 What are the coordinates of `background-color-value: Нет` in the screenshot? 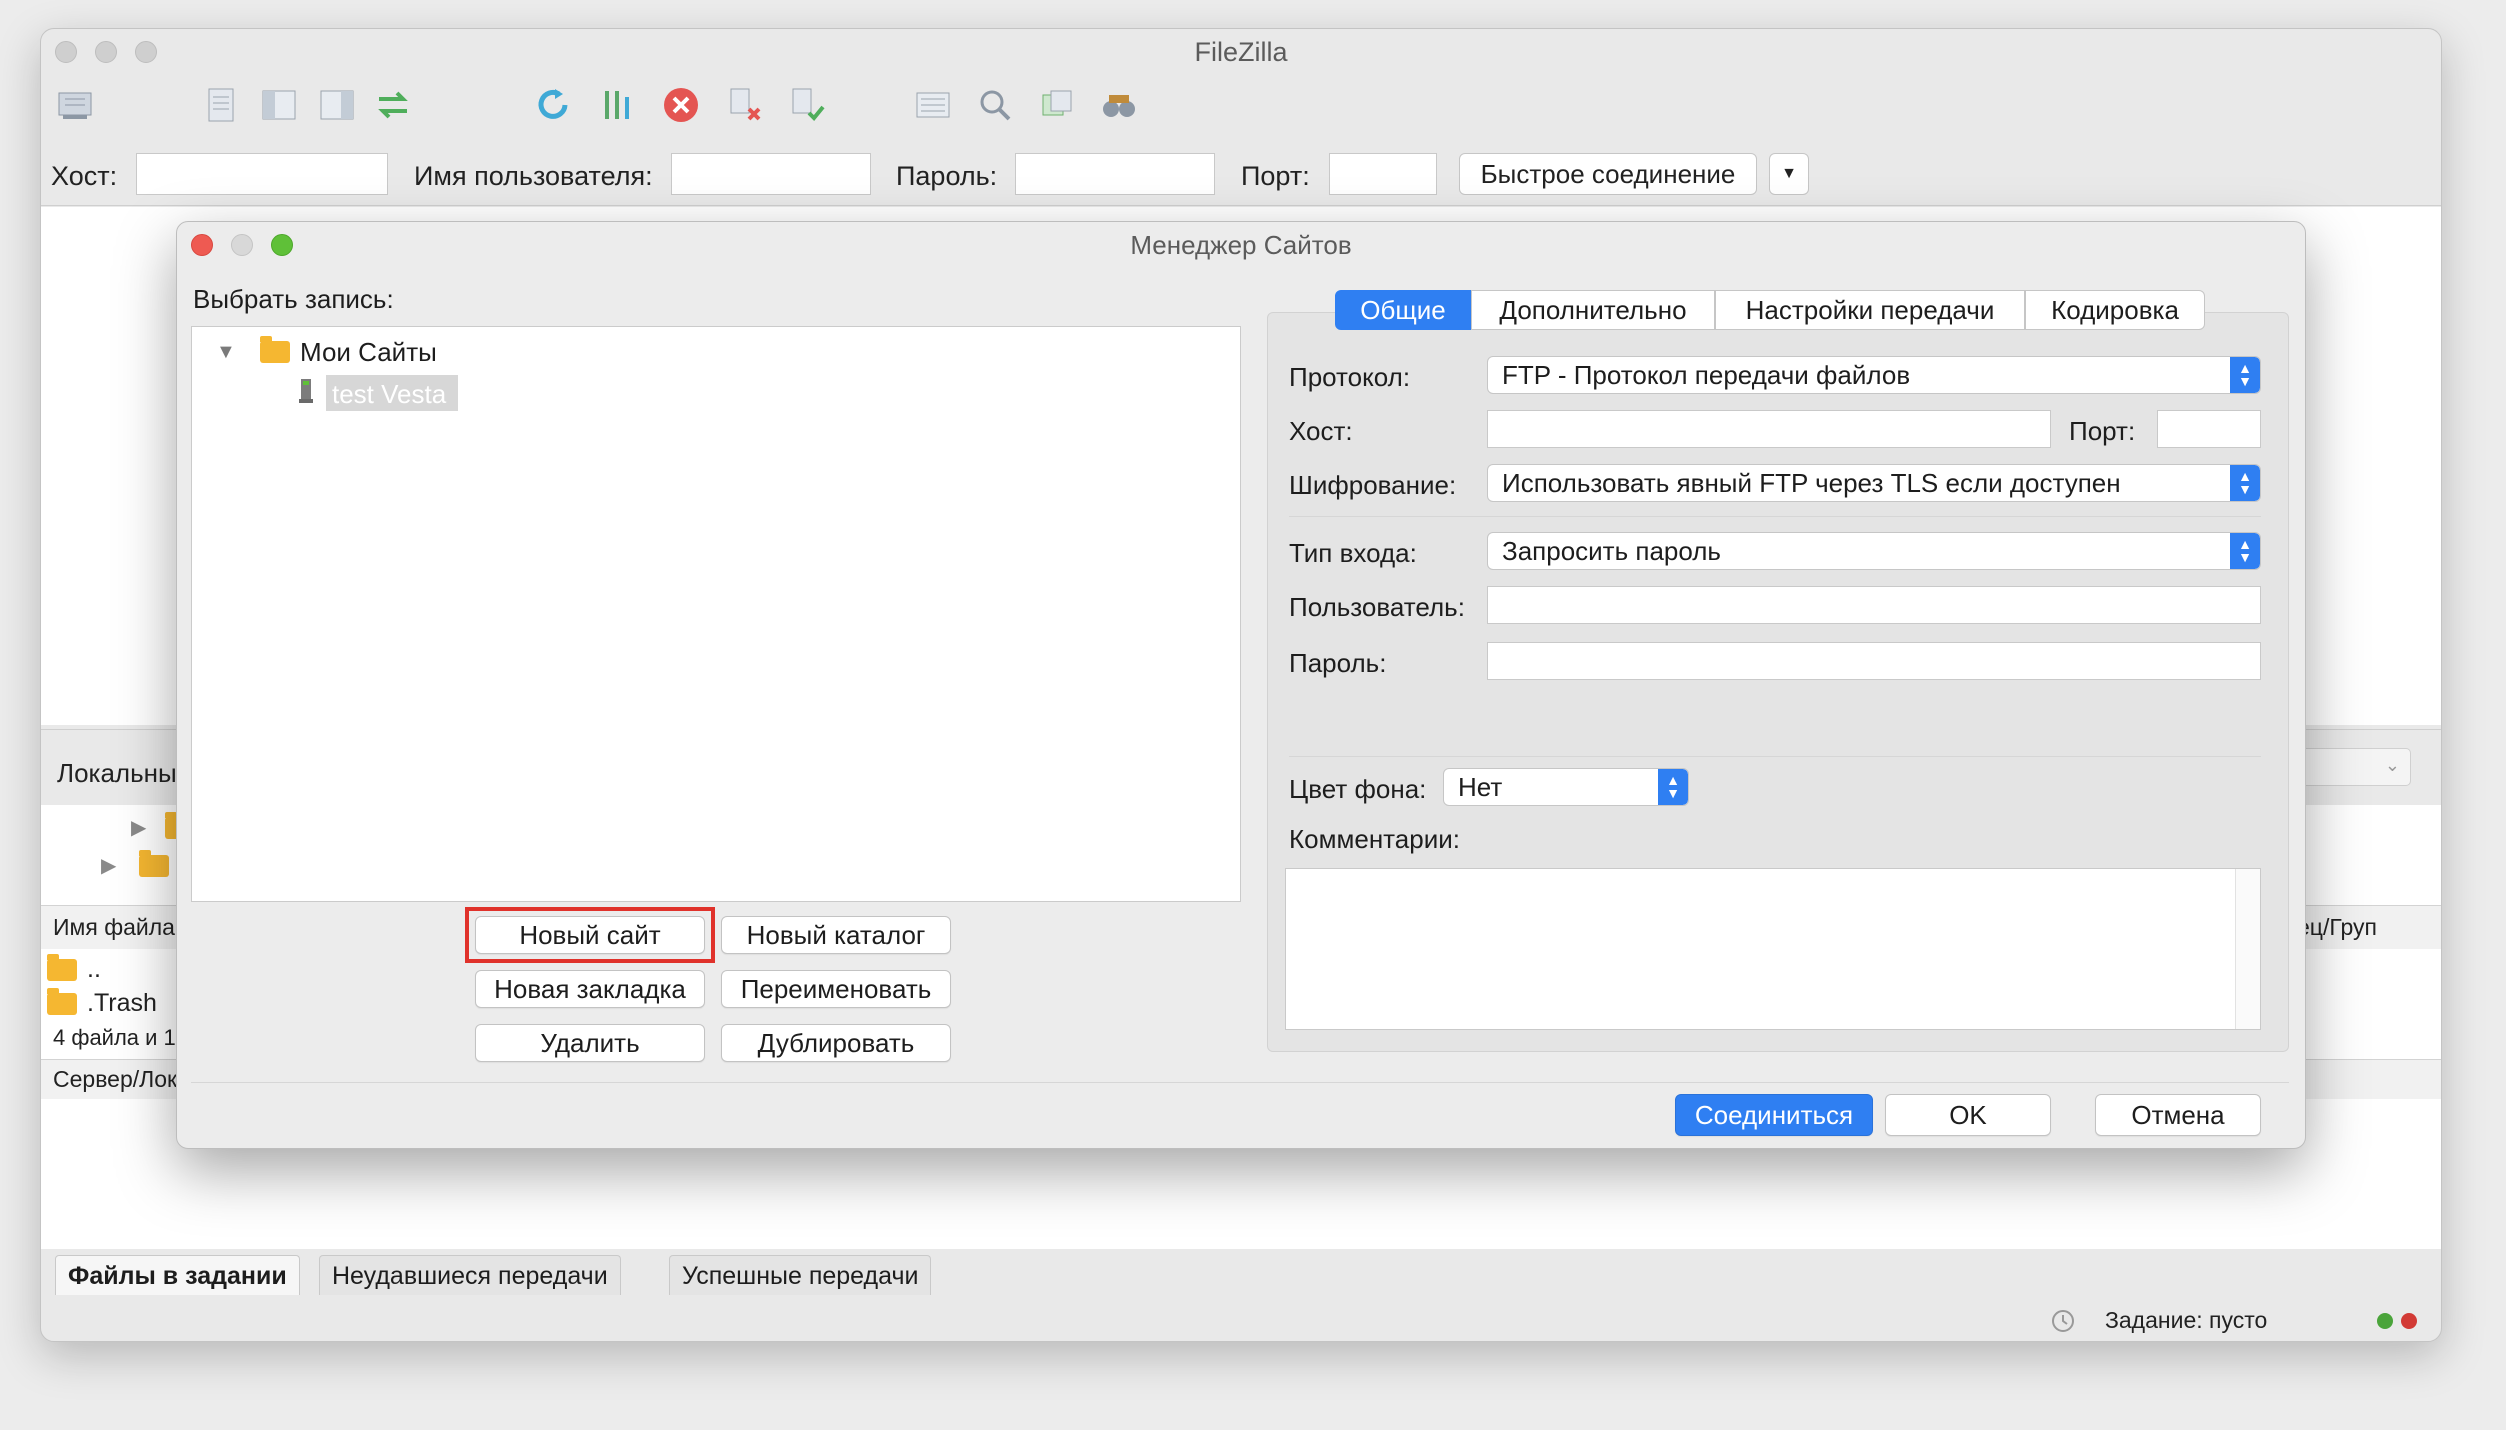 It's located at (1480, 787).